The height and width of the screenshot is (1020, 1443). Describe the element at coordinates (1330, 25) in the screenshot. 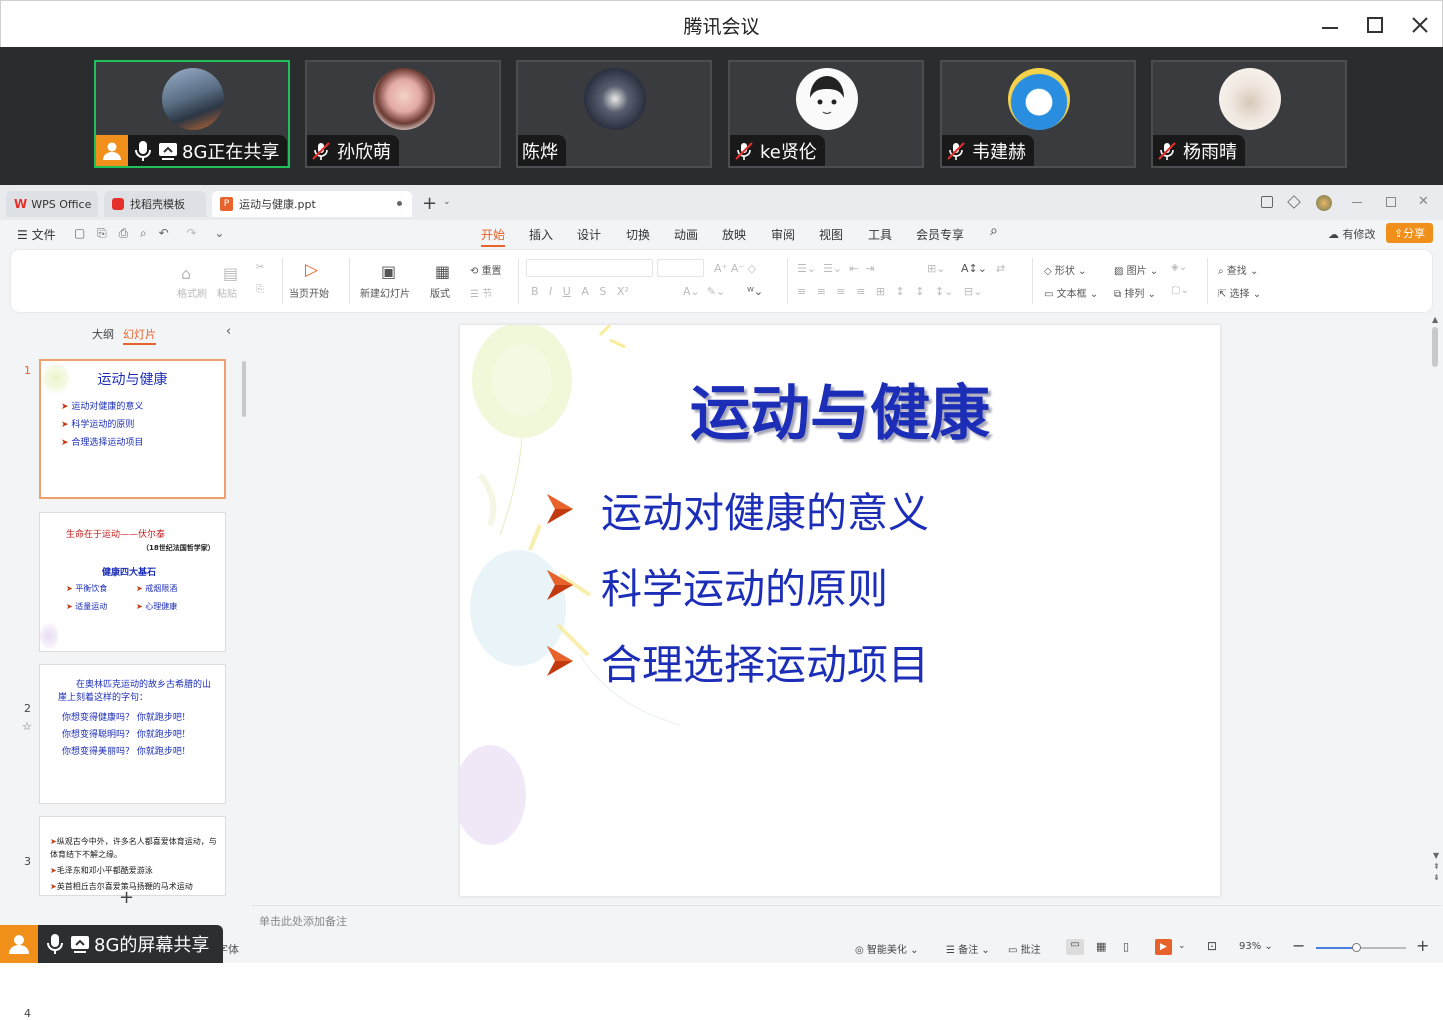

I see `minimize-button` at that location.